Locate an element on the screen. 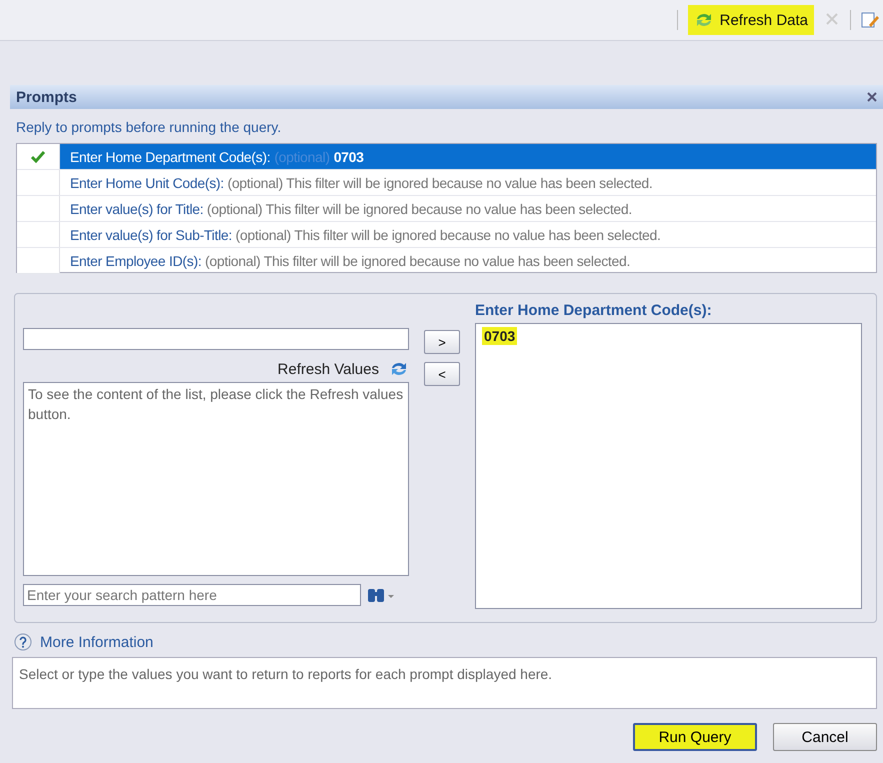  remove-button: < is located at coordinates (442, 374).